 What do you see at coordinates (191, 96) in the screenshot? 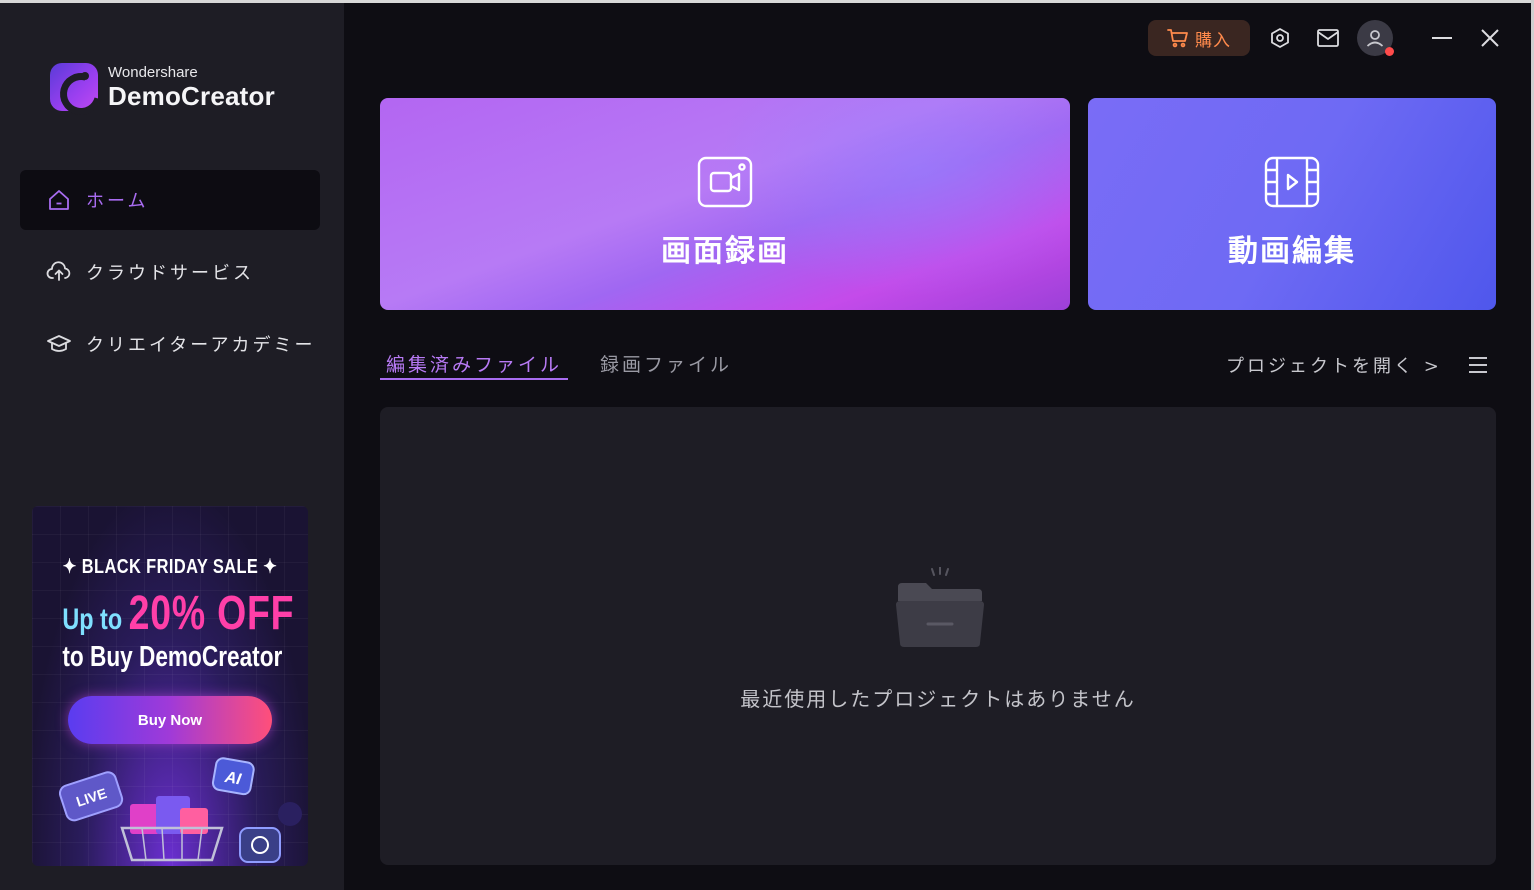
I see `brand-big: DemoCreator` at bounding box center [191, 96].